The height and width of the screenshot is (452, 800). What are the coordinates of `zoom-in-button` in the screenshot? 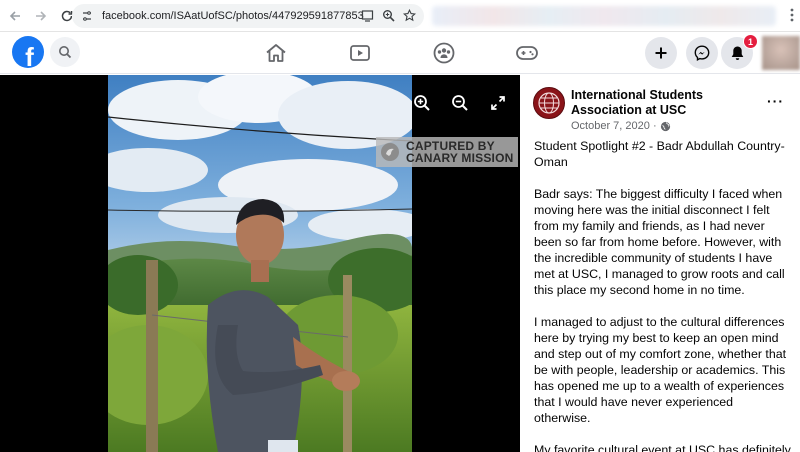 It's located at (422, 103).